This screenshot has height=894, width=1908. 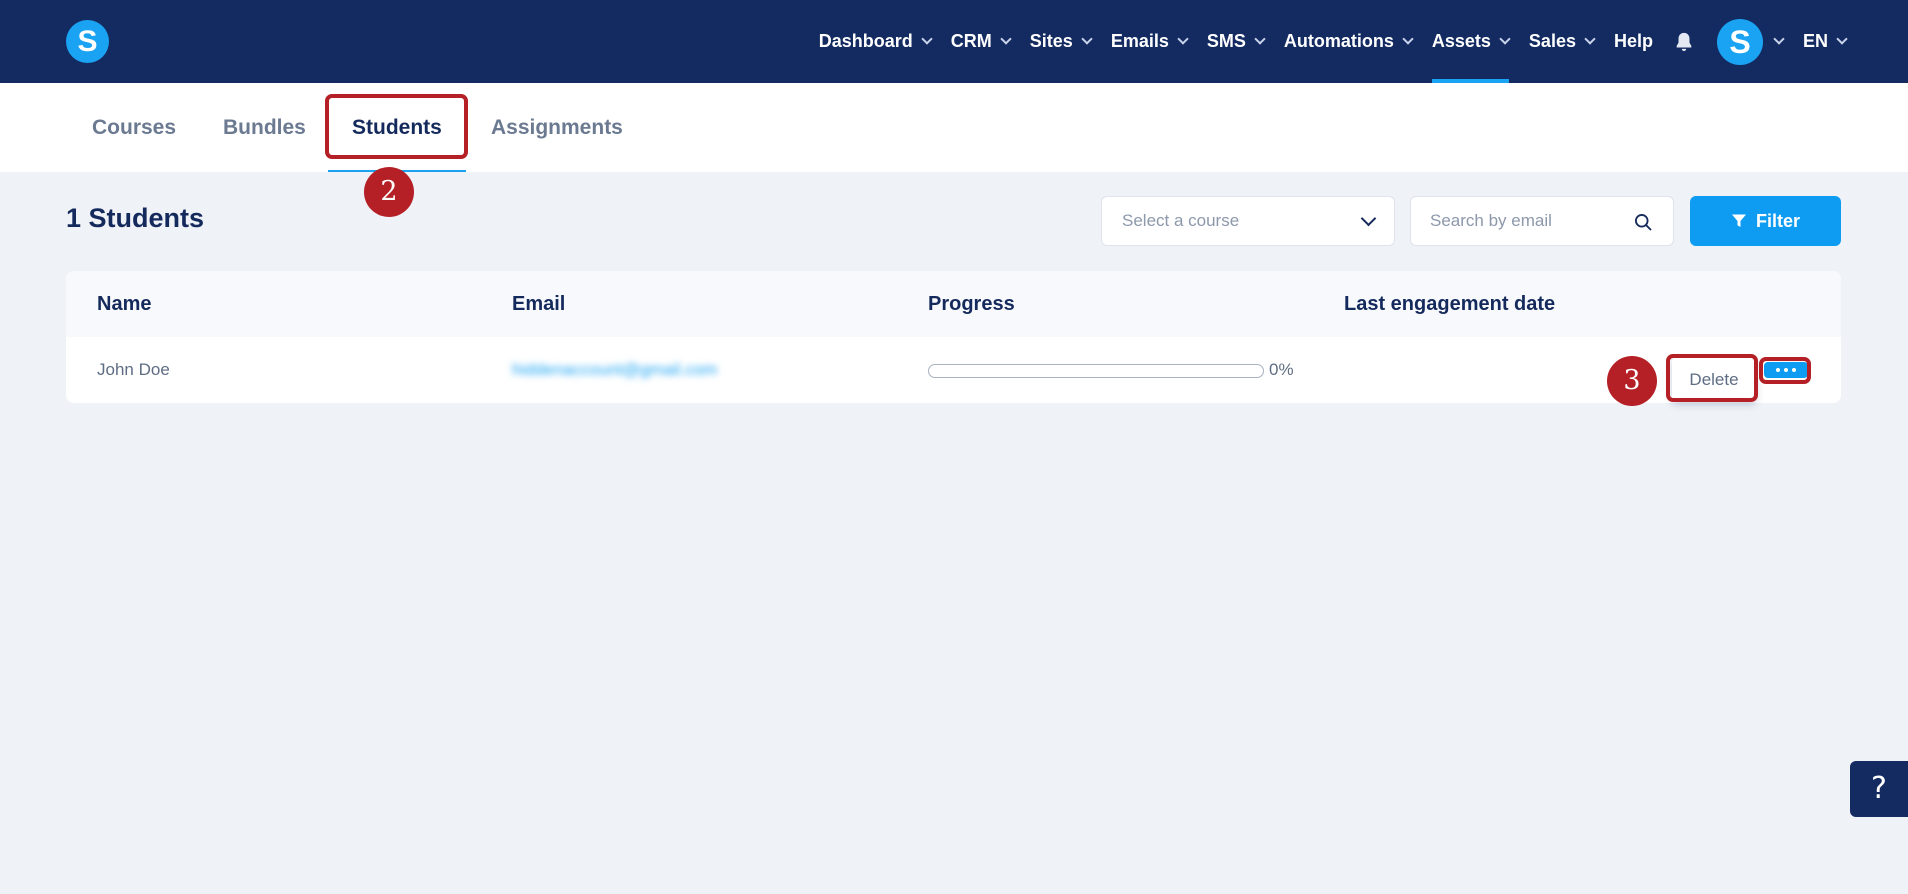 I want to click on header-progress: Progress, so click(x=971, y=304).